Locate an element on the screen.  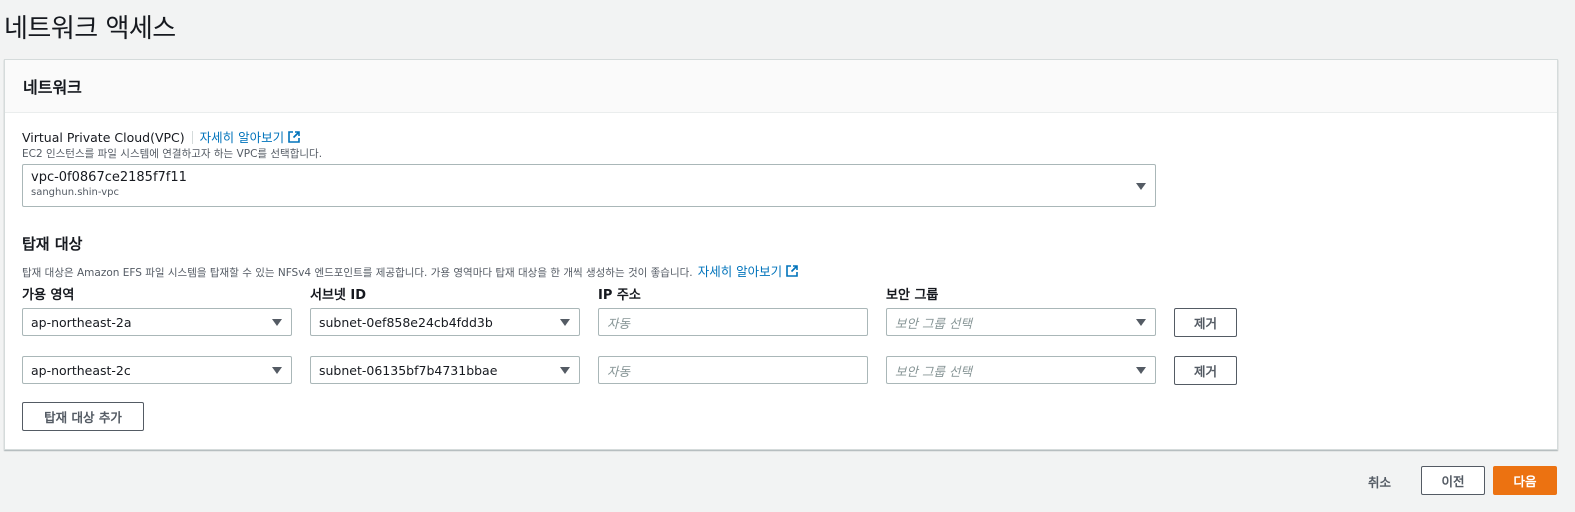
next-button: 다음 is located at coordinates (1525, 480).